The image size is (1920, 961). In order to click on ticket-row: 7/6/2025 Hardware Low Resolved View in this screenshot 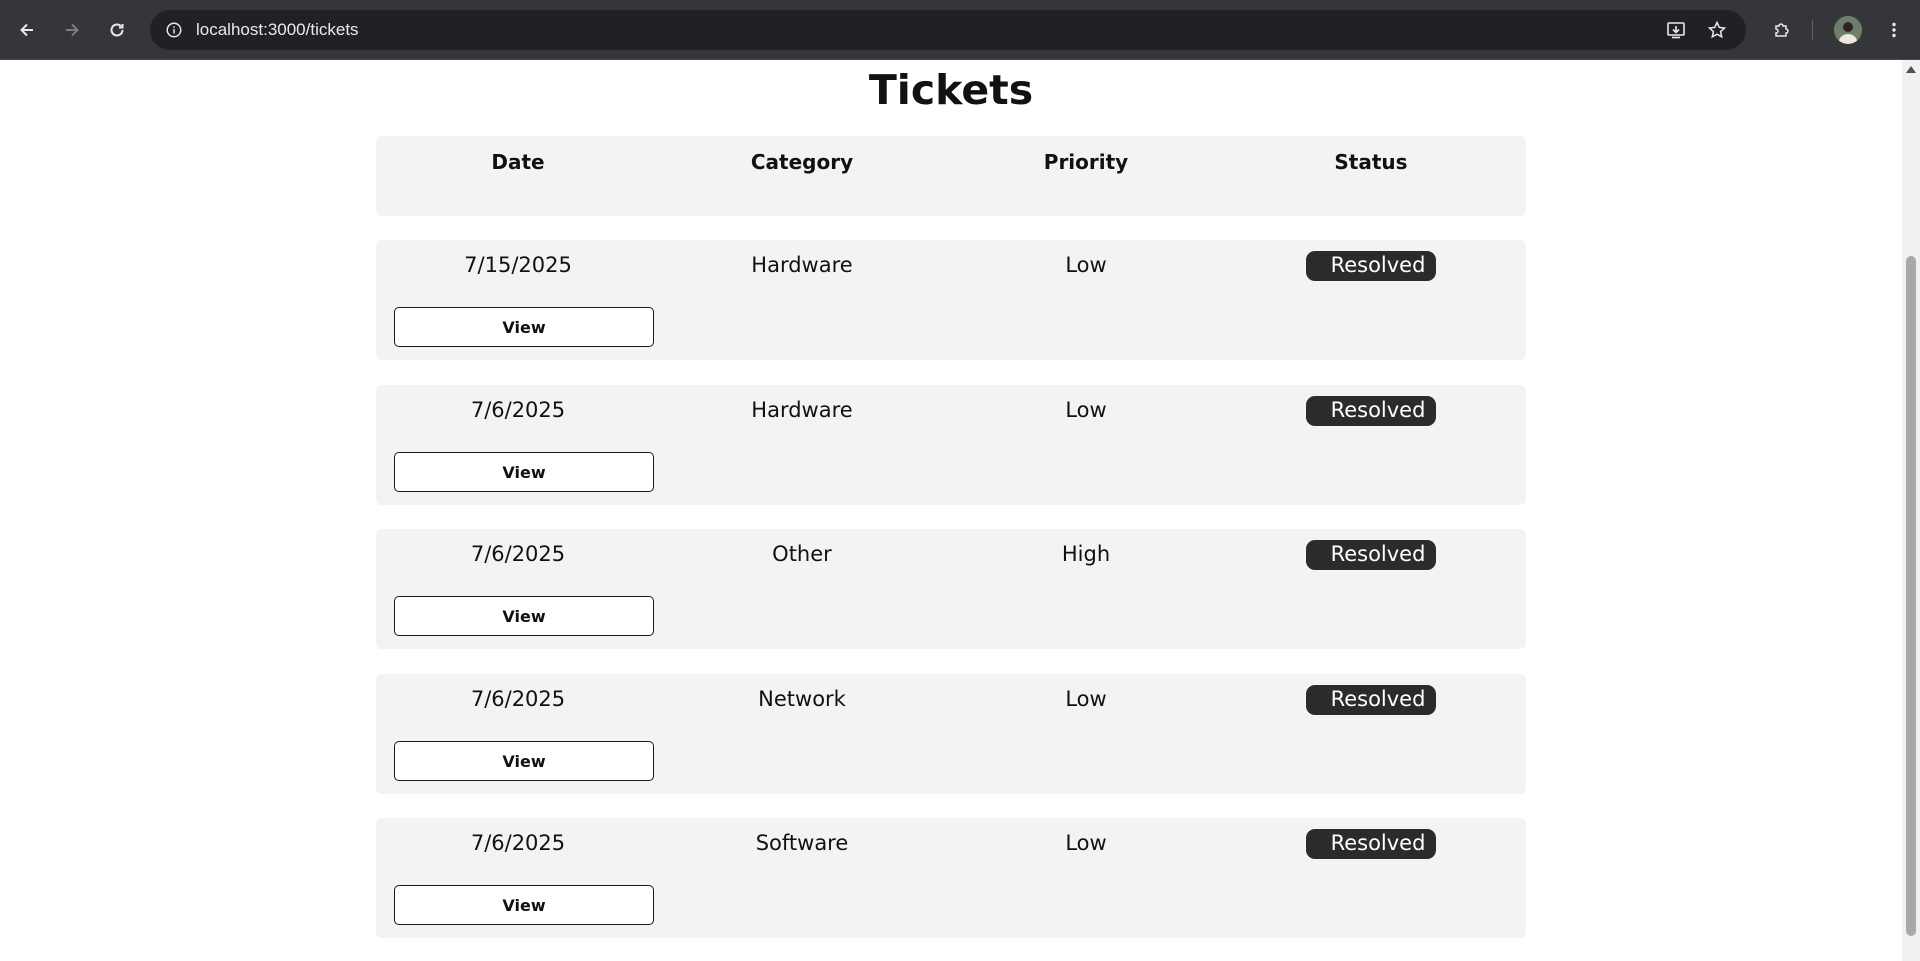, I will do `click(951, 445)`.